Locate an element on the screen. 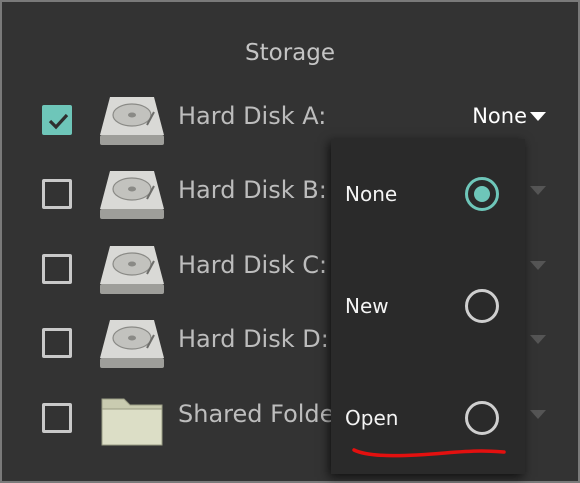  hard-disk-c-checkbox is located at coordinates (57, 269).